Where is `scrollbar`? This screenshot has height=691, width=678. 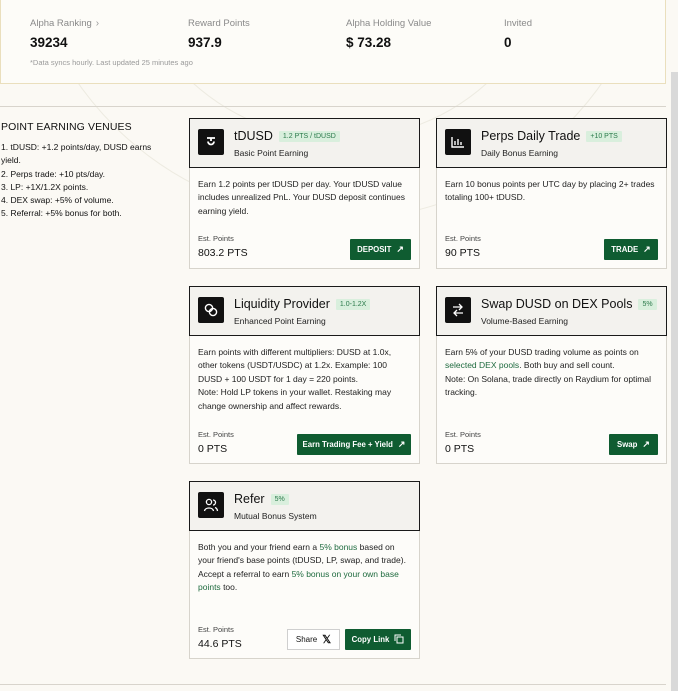 scrollbar is located at coordinates (674, 381).